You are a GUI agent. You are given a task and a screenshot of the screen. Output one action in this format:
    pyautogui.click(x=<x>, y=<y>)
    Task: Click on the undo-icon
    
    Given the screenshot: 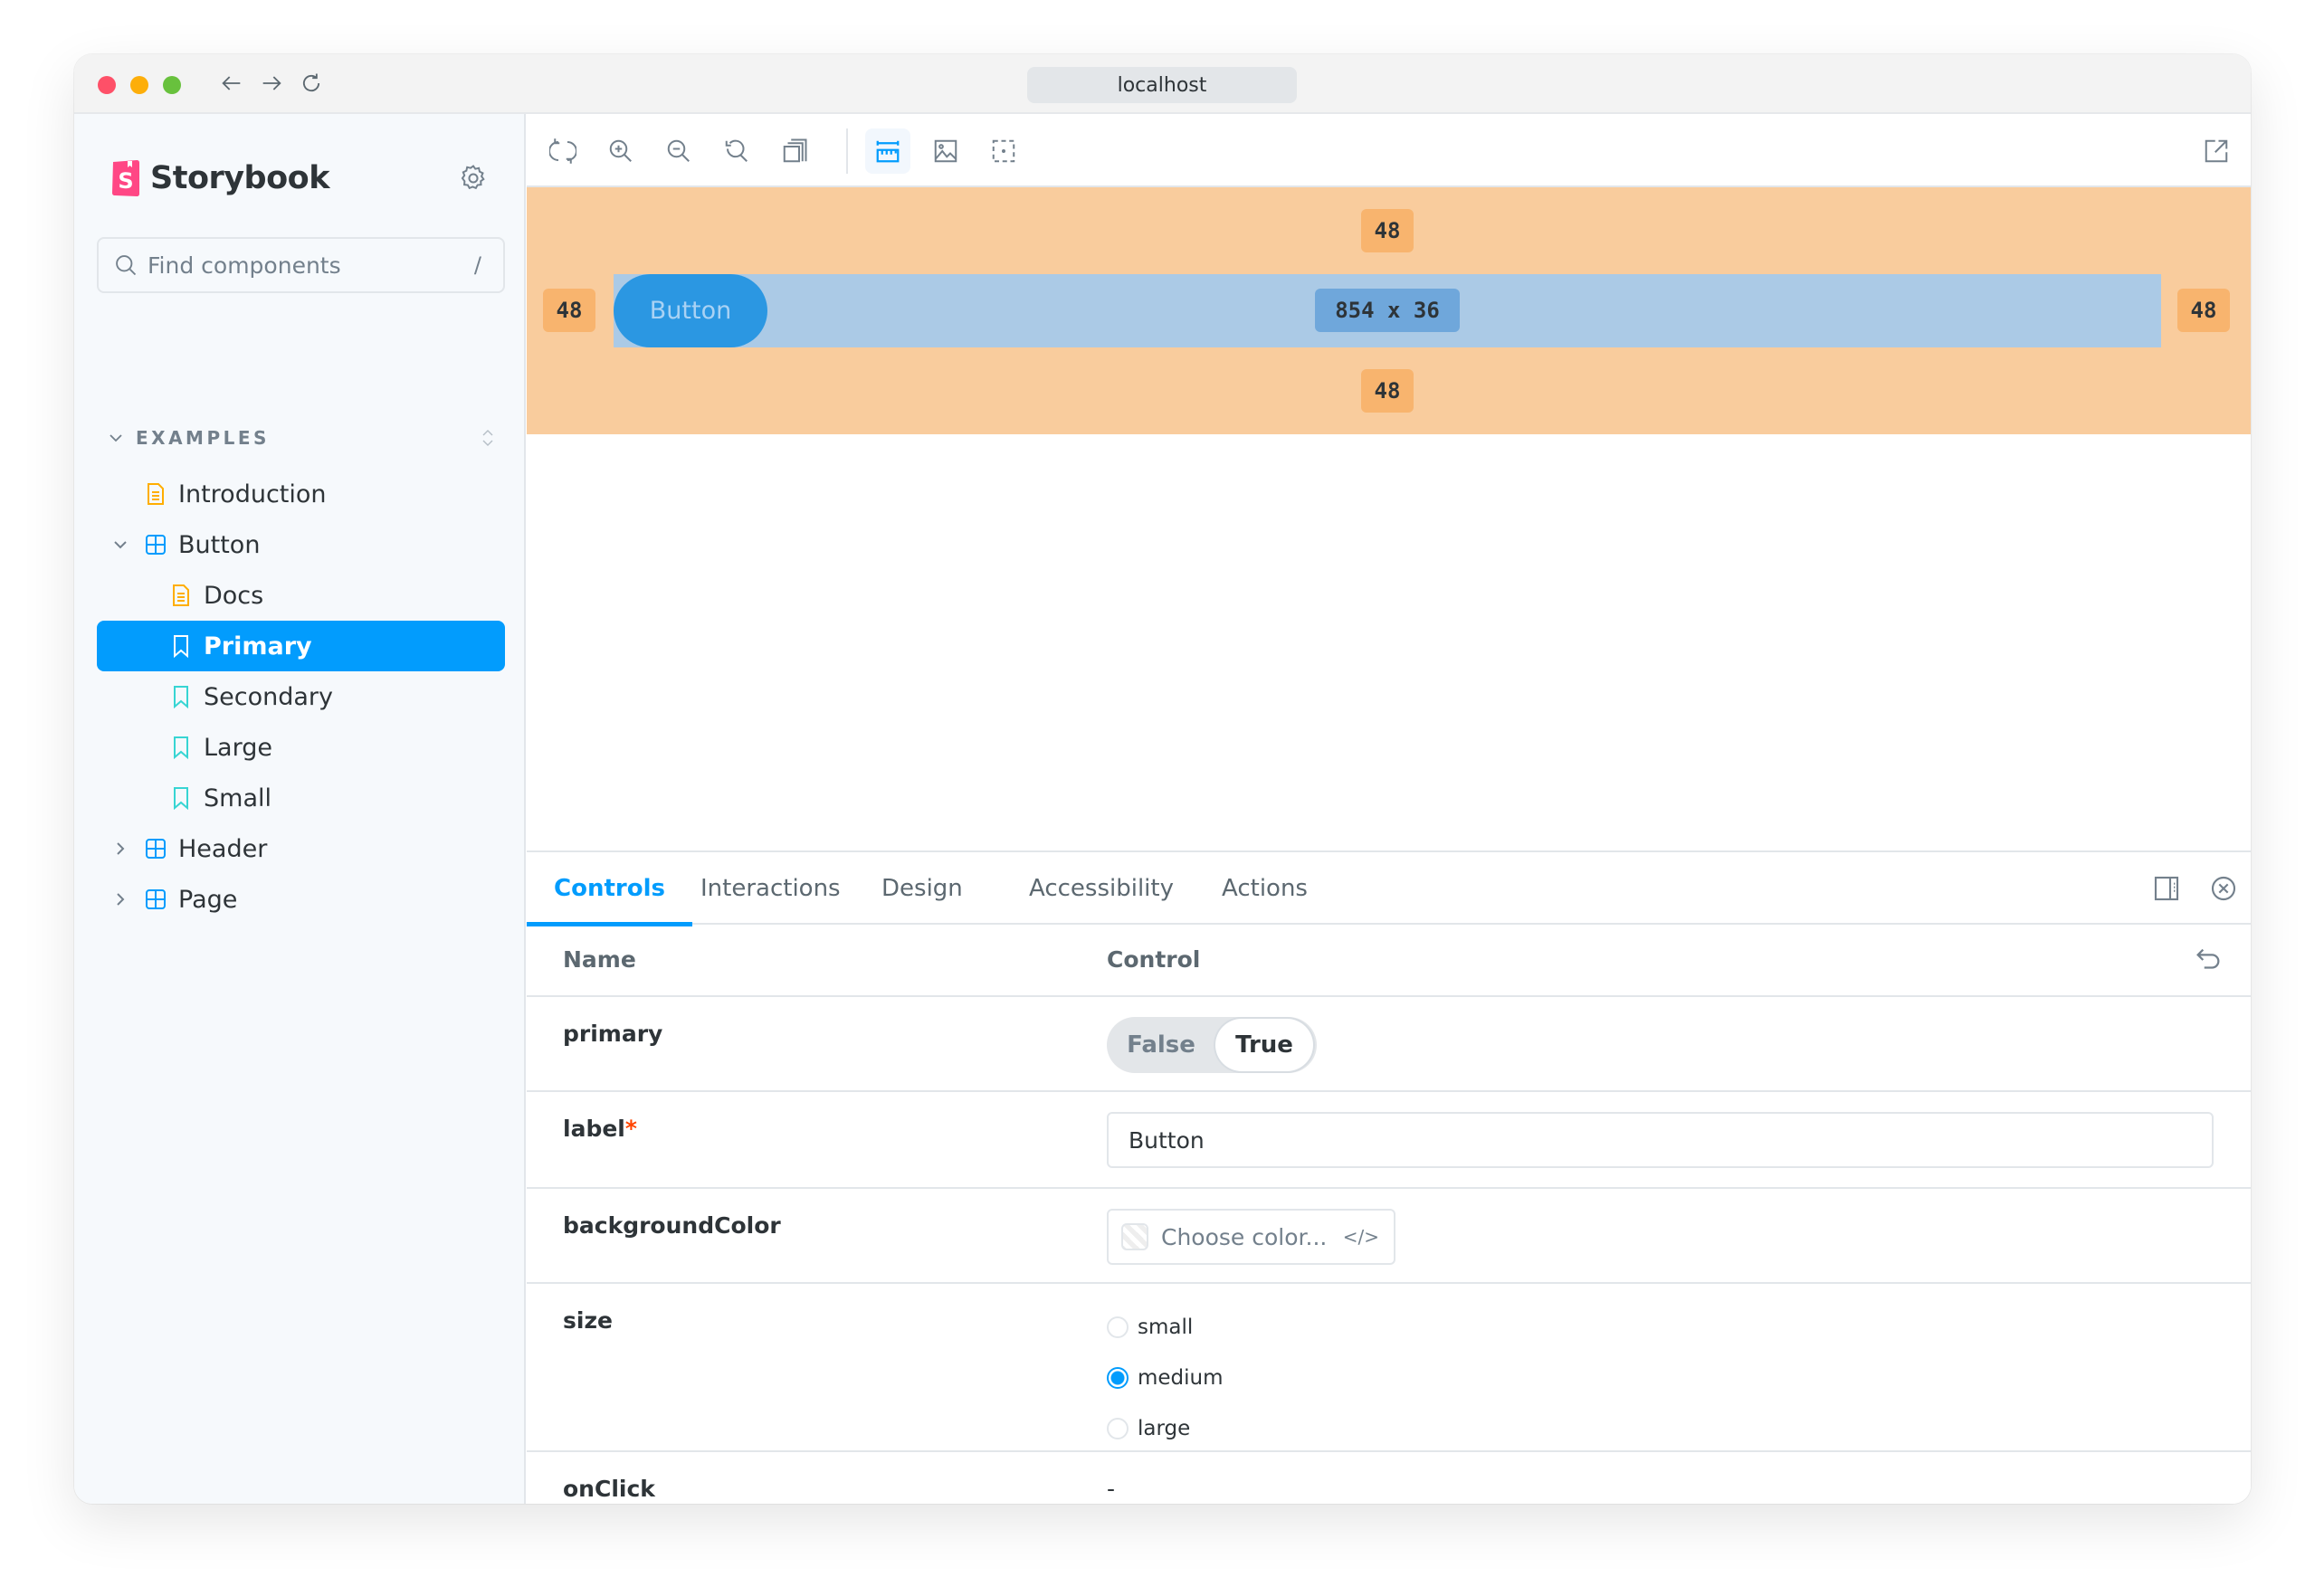 What is the action you would take?
    pyautogui.click(x=2209, y=960)
    